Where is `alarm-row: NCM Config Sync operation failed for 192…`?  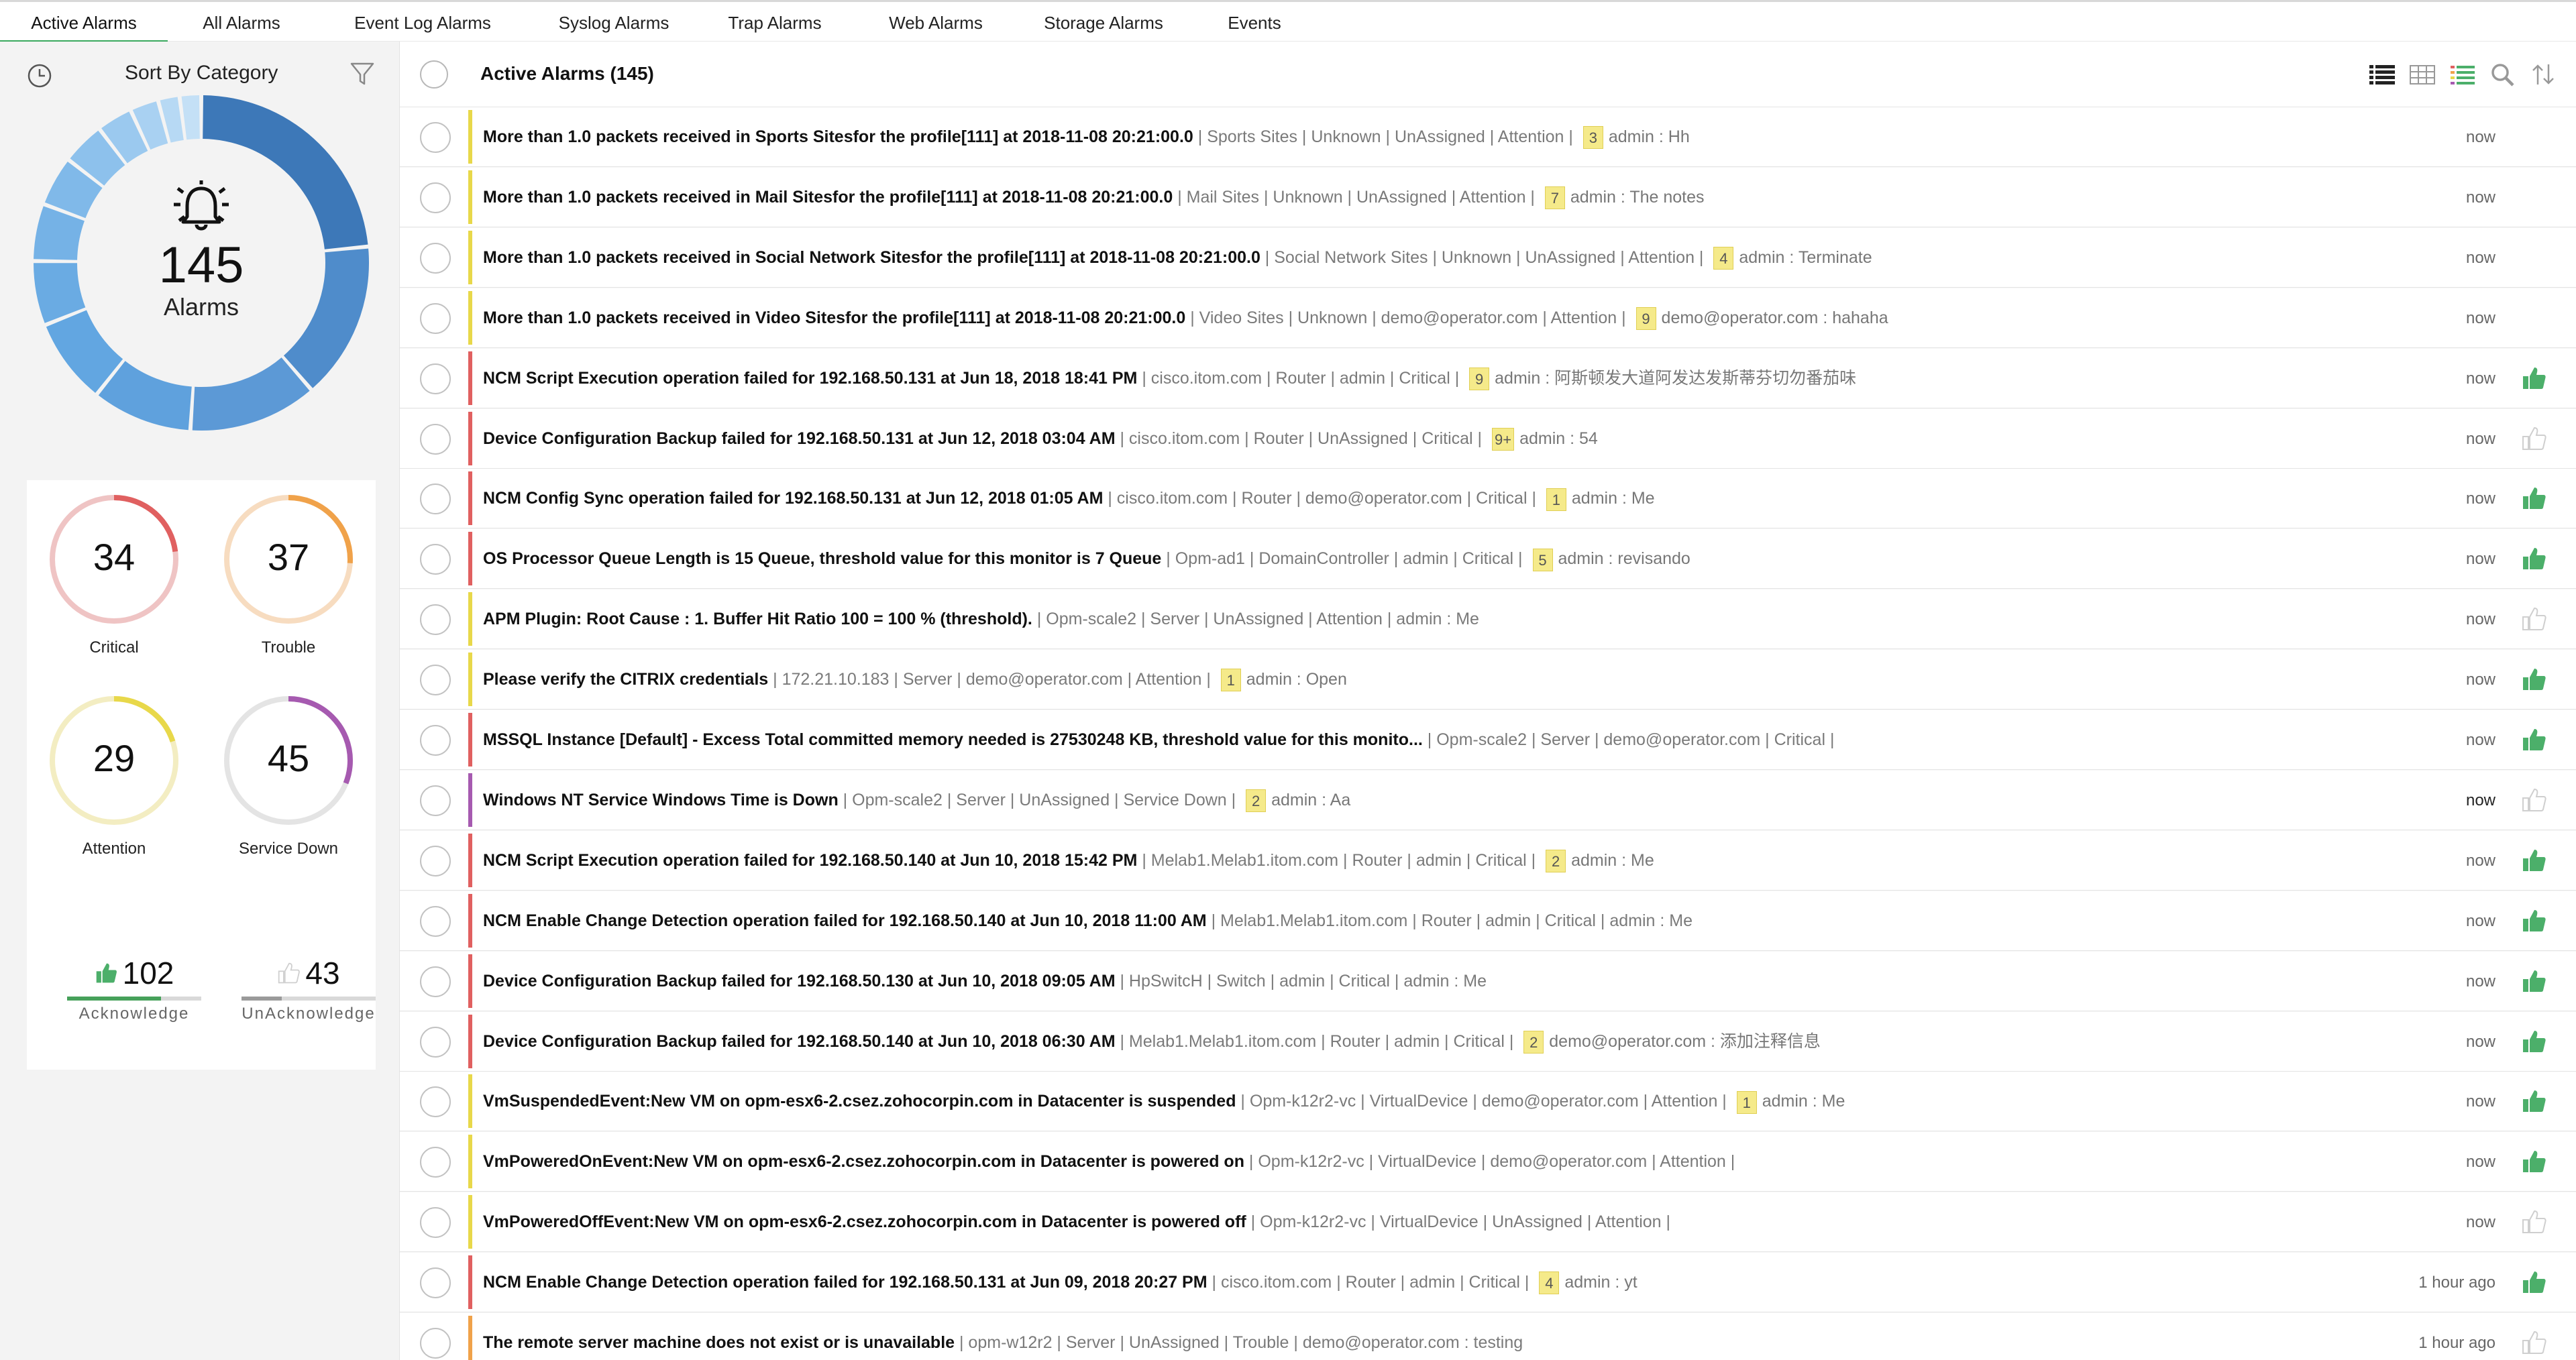
alarm-row: NCM Config Sync operation failed for 192… is located at coordinates (1488, 499).